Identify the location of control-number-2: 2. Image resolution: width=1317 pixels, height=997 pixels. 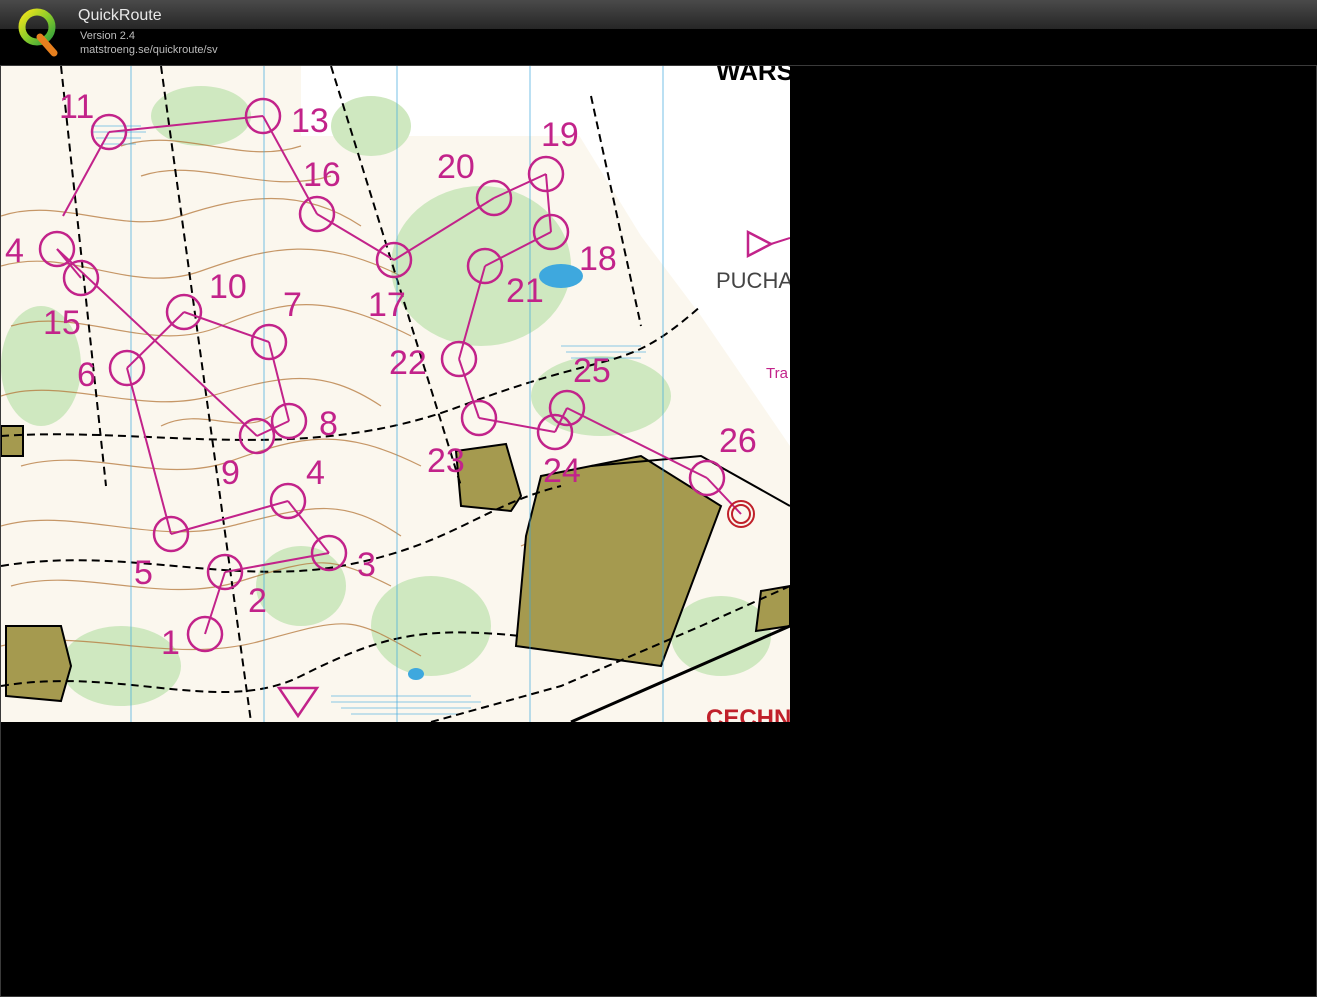
(257, 601).